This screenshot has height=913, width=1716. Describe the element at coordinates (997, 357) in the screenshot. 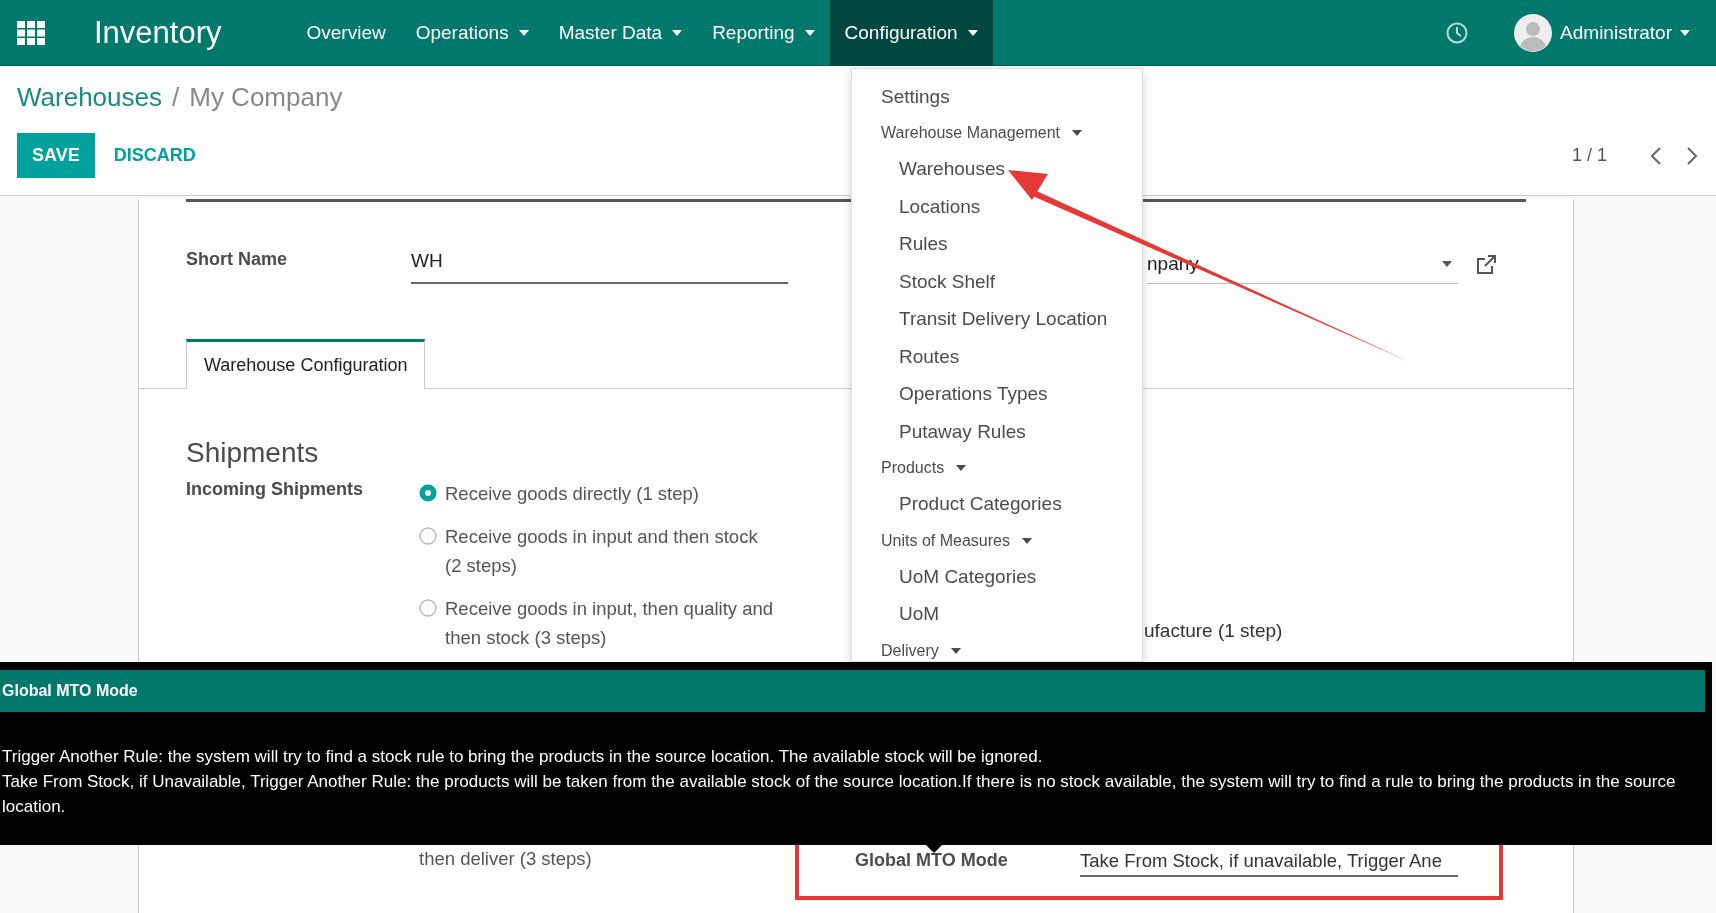

I see `dropdown-item: Routes` at that location.